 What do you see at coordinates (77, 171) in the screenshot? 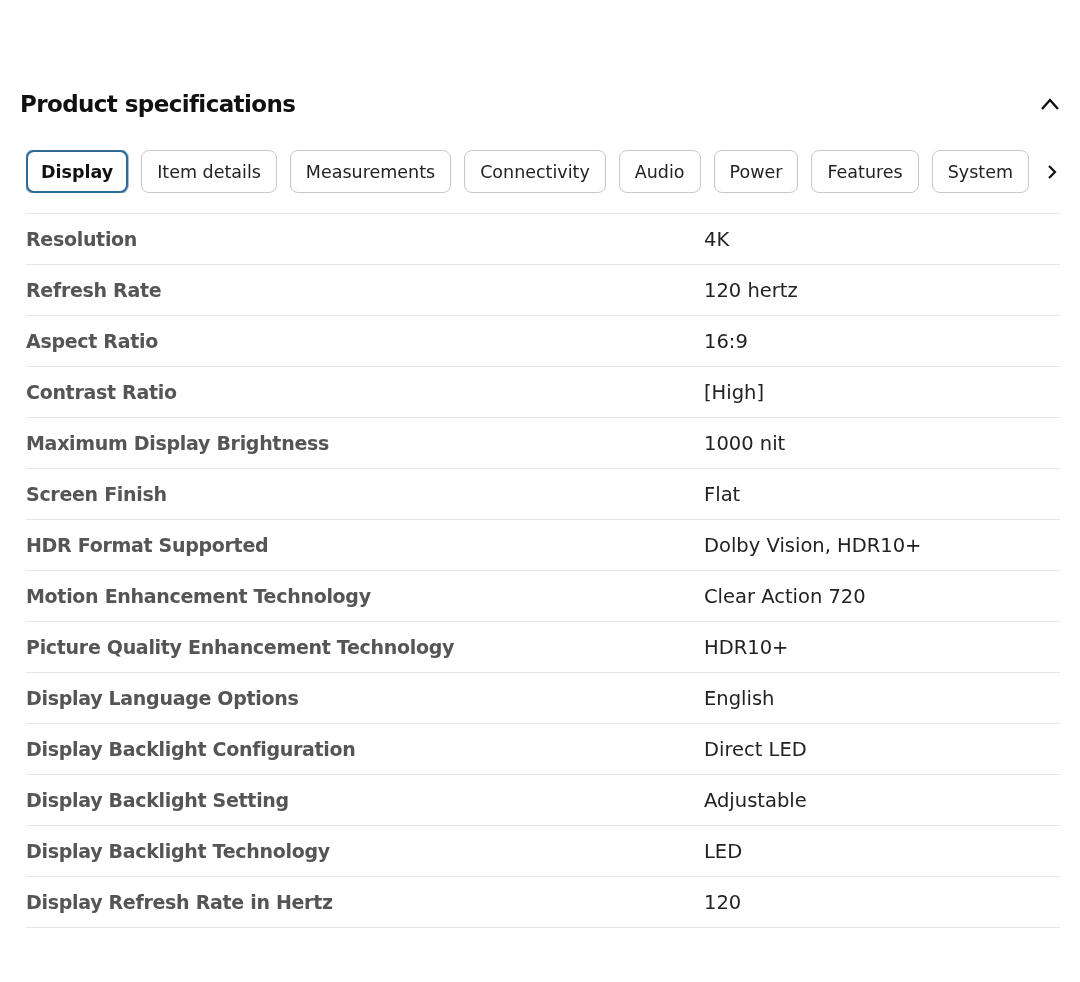
I see `tab: Display` at bounding box center [77, 171].